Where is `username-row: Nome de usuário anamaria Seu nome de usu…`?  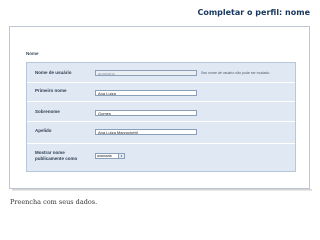
username-row: Nome de usuário anamaria Seu nome de usu… is located at coordinates (161, 73).